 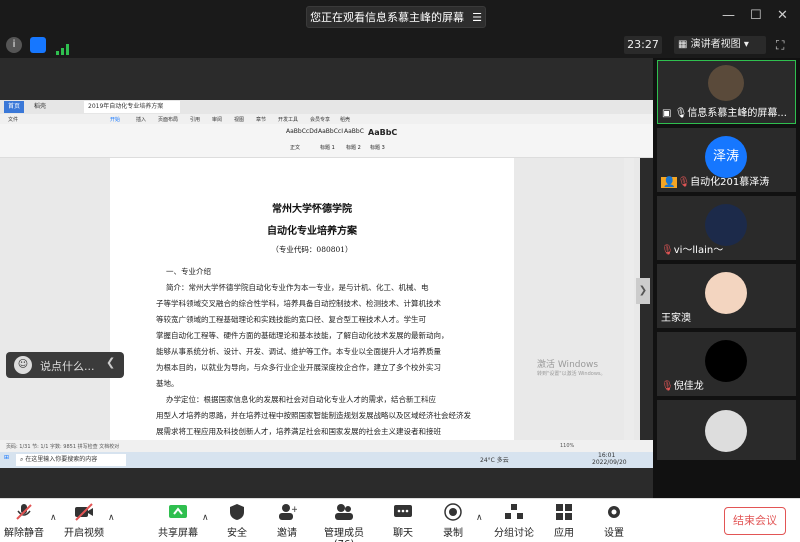 What do you see at coordinates (195, 119) in the screenshot?
I see `menu-reference: 引用` at bounding box center [195, 119].